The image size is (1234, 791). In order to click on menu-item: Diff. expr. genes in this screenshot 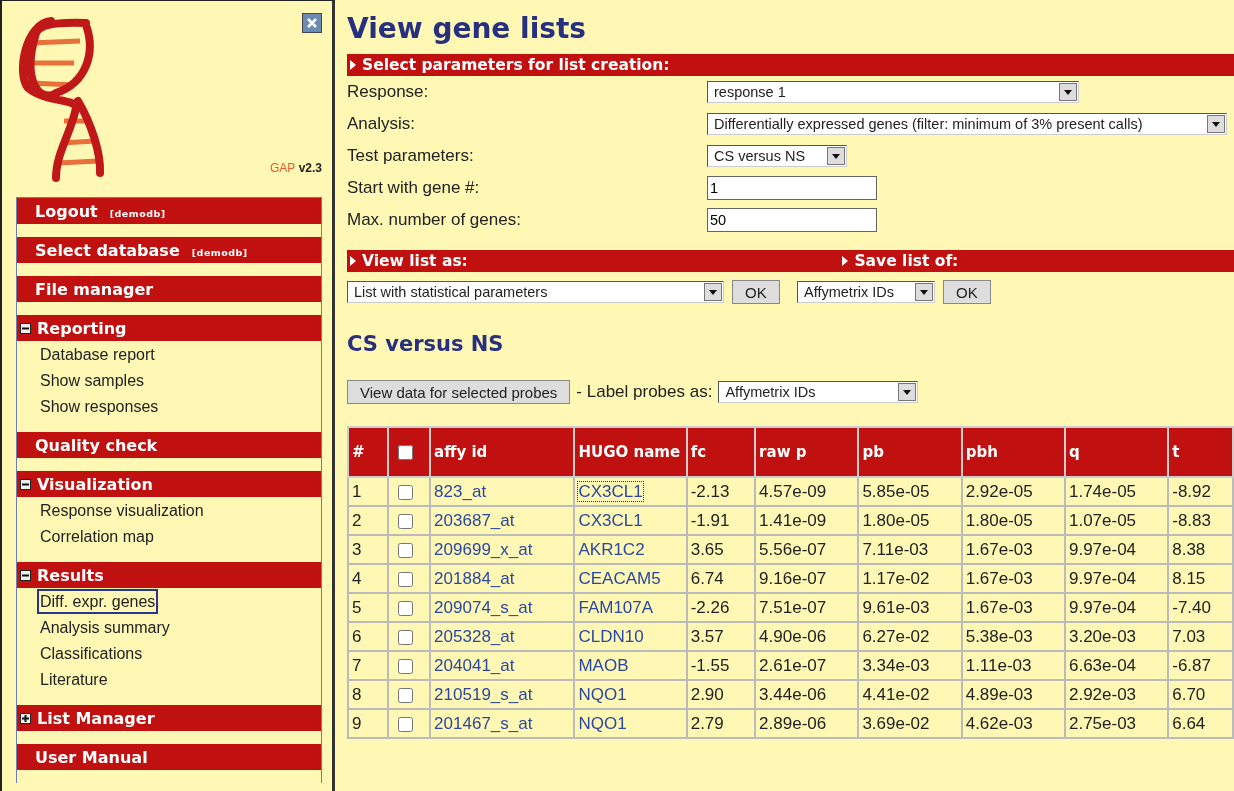, I will do `click(98, 601)`.